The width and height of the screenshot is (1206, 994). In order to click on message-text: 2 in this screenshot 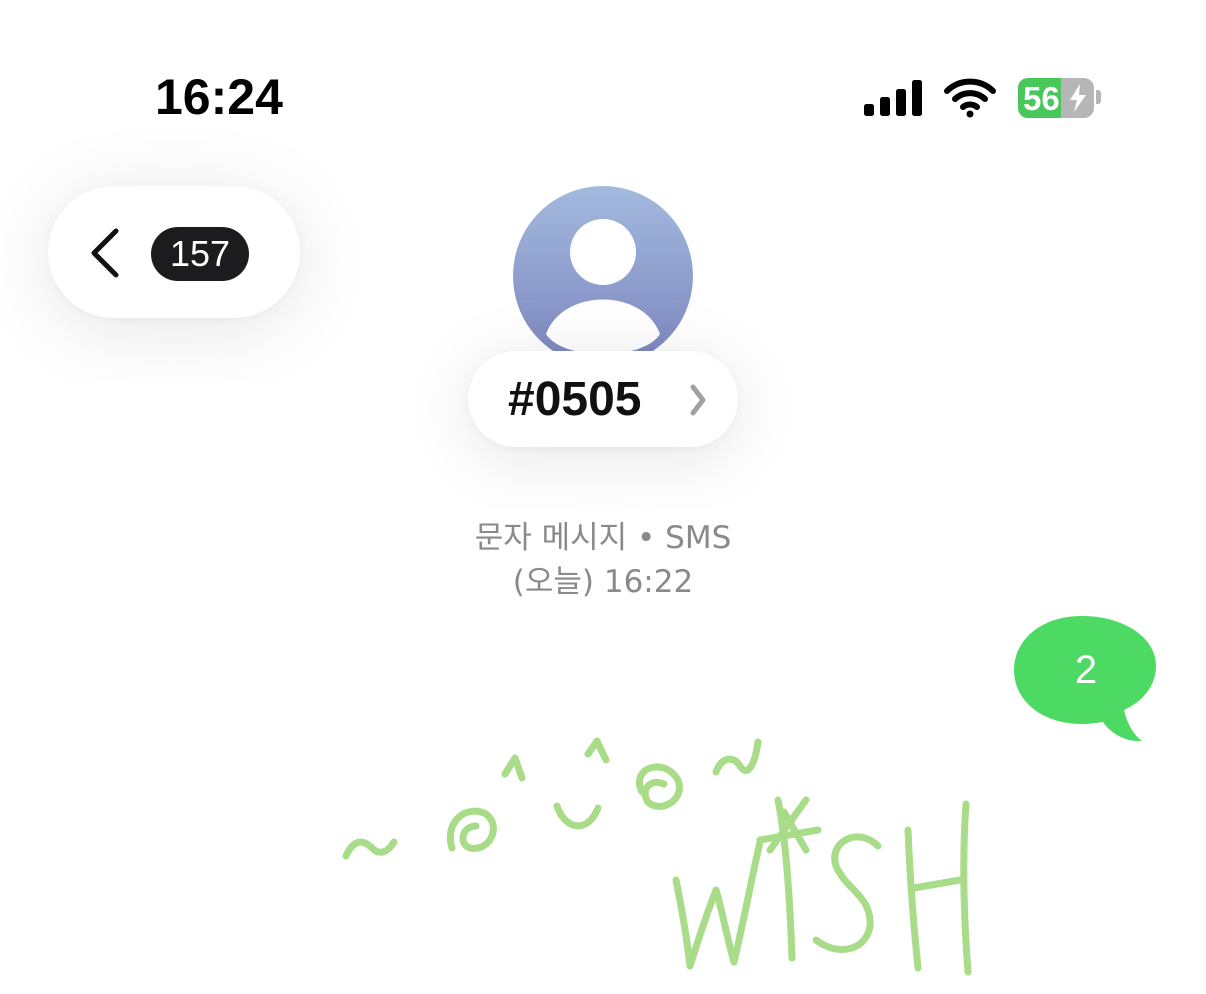, I will do `click(1086, 670)`.